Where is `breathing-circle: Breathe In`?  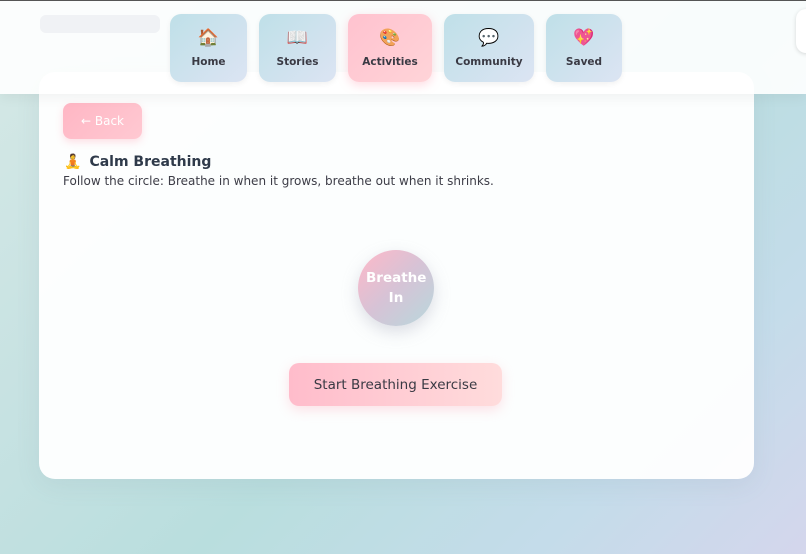
breathing-circle: Breathe In is located at coordinates (396, 288).